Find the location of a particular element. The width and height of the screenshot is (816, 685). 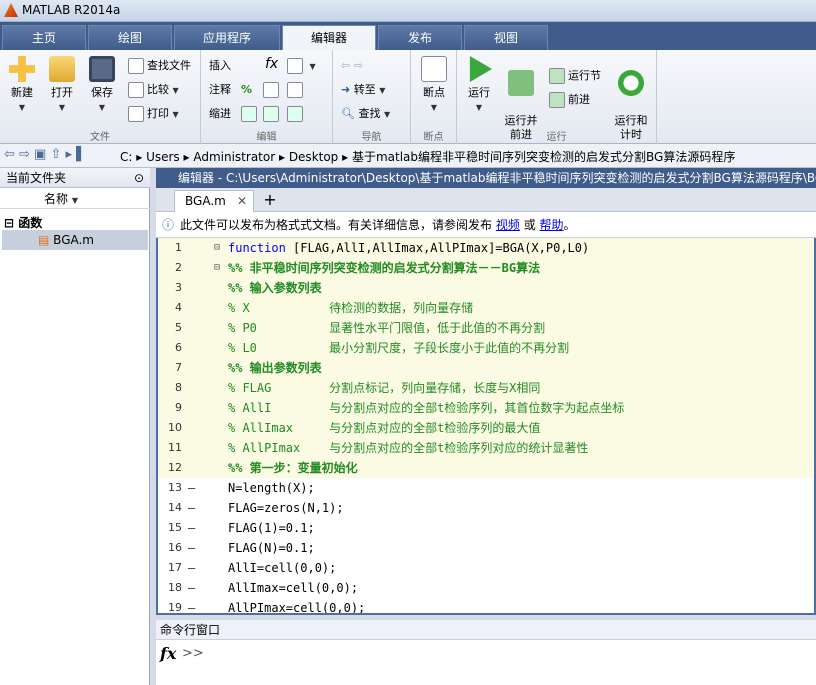

breadcrumb-segment: C: is located at coordinates (126, 157).